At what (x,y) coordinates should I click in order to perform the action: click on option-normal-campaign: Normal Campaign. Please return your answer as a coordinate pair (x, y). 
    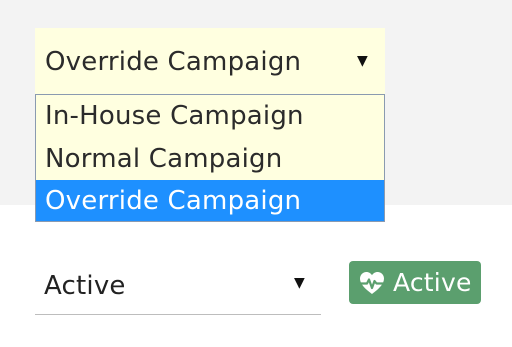
    Looking at the image, I should click on (210, 159).